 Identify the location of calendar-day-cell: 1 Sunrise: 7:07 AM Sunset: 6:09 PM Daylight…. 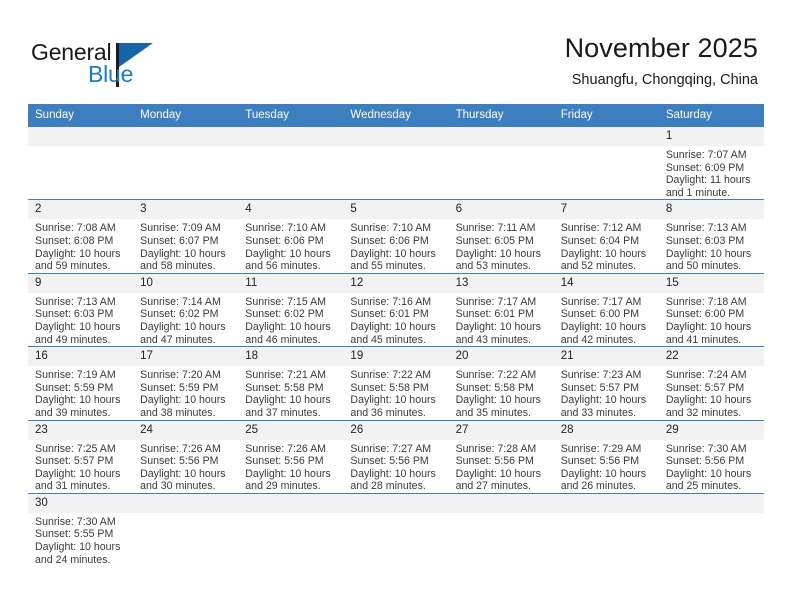
(711, 164).